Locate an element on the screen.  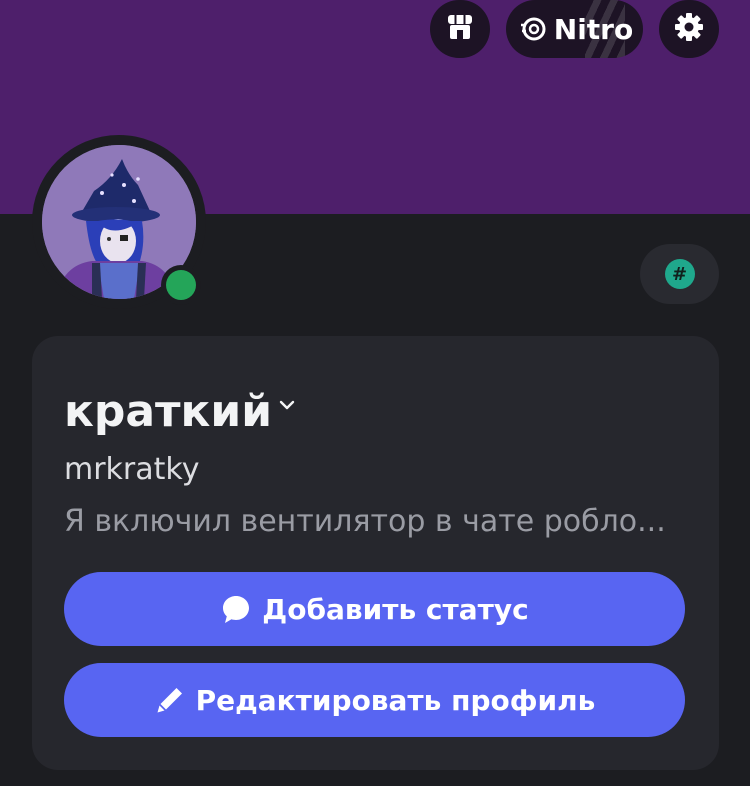
add-status-button: Добавить статус is located at coordinates (374, 609).